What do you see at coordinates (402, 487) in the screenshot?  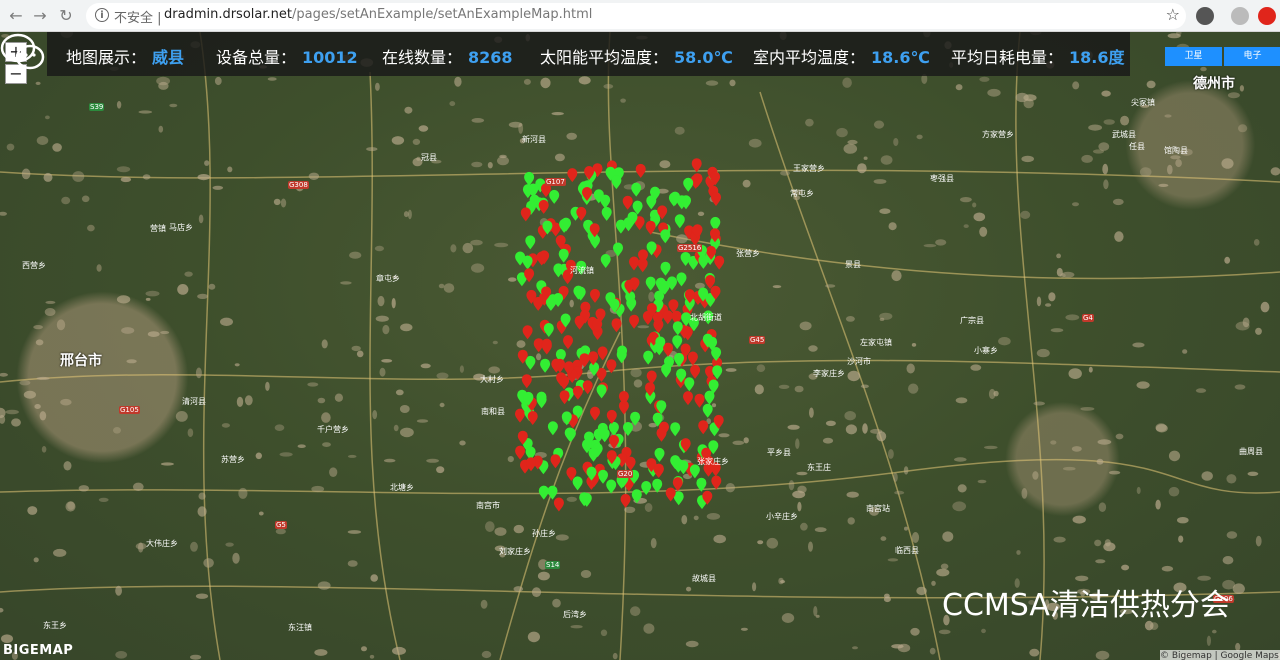 I see `place-label: 北塘乡` at bounding box center [402, 487].